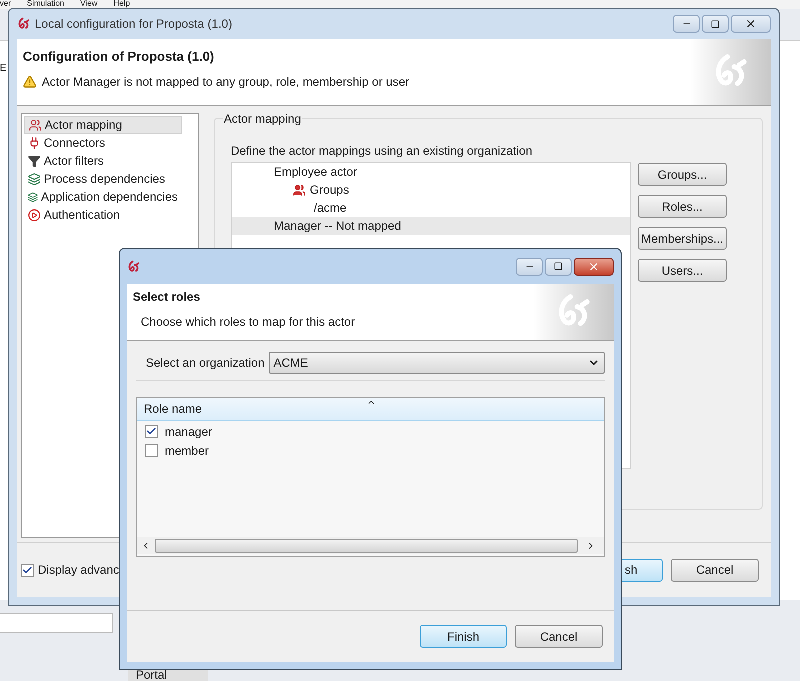 The image size is (800, 681). What do you see at coordinates (74, 161) in the screenshot?
I see `nav-label: Actor filters` at bounding box center [74, 161].